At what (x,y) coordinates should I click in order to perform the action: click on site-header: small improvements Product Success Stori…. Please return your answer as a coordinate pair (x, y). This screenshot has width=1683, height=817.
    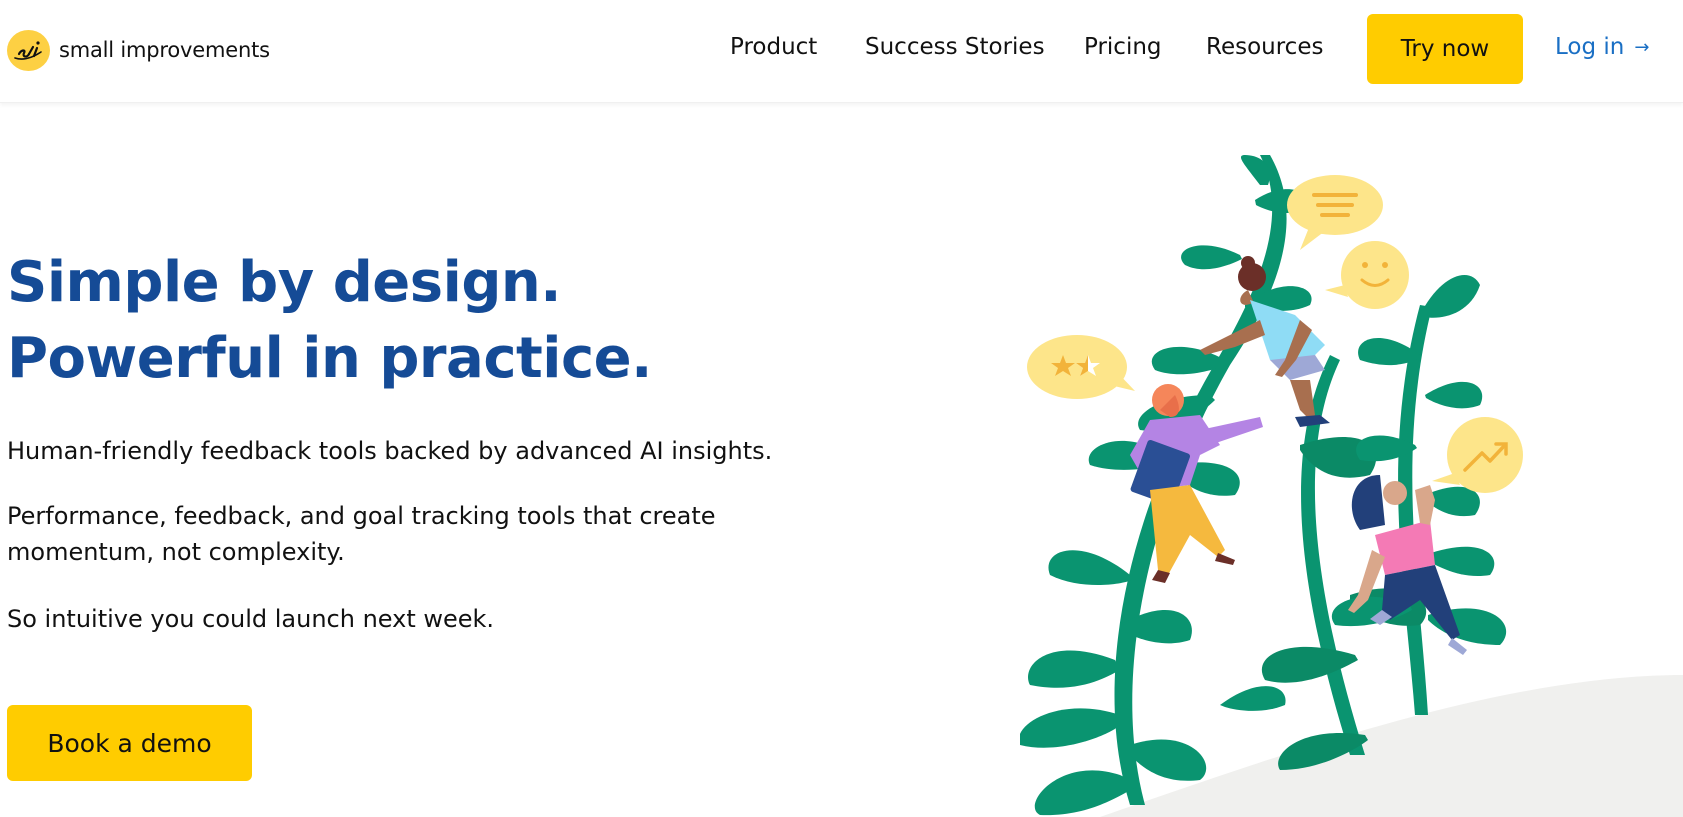
    Looking at the image, I should click on (841, 51).